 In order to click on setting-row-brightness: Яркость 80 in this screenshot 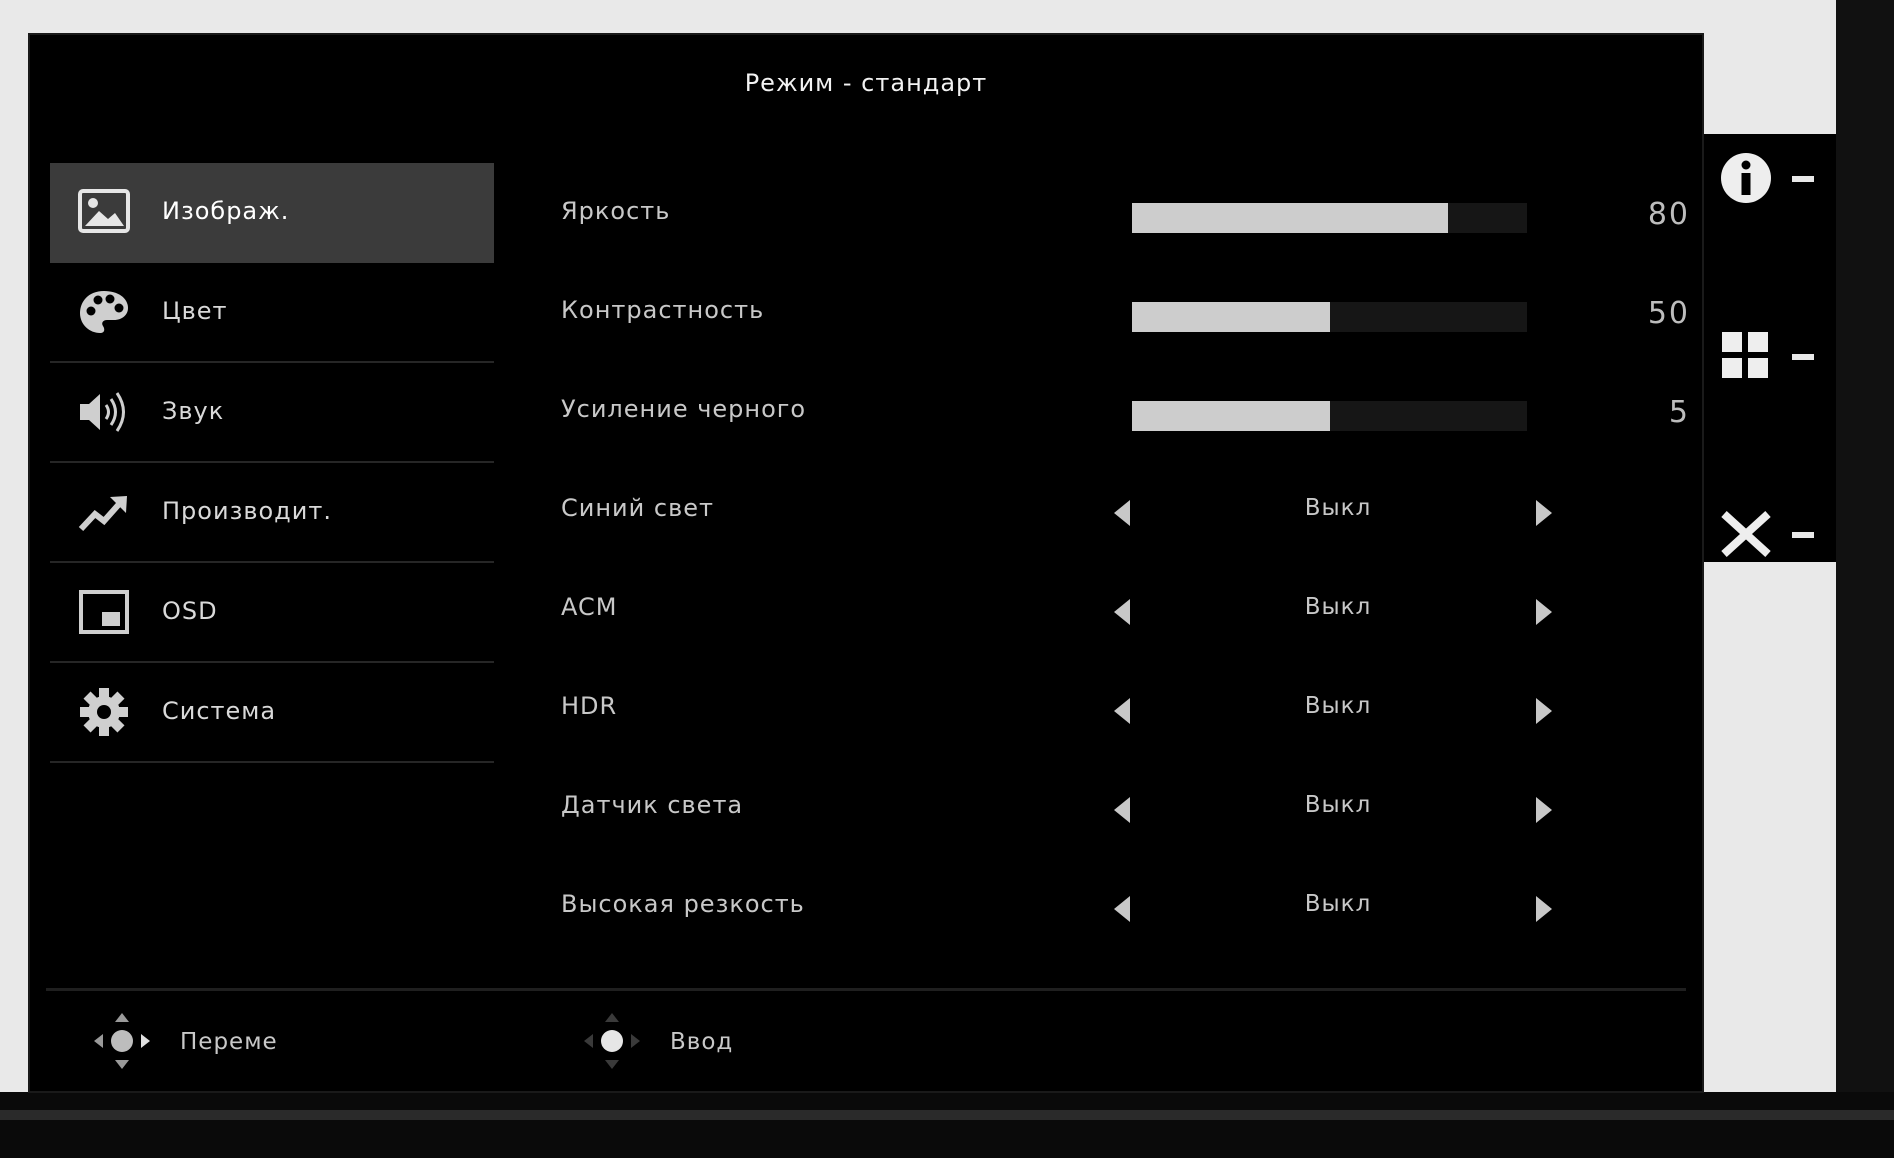, I will do `click(866, 213)`.